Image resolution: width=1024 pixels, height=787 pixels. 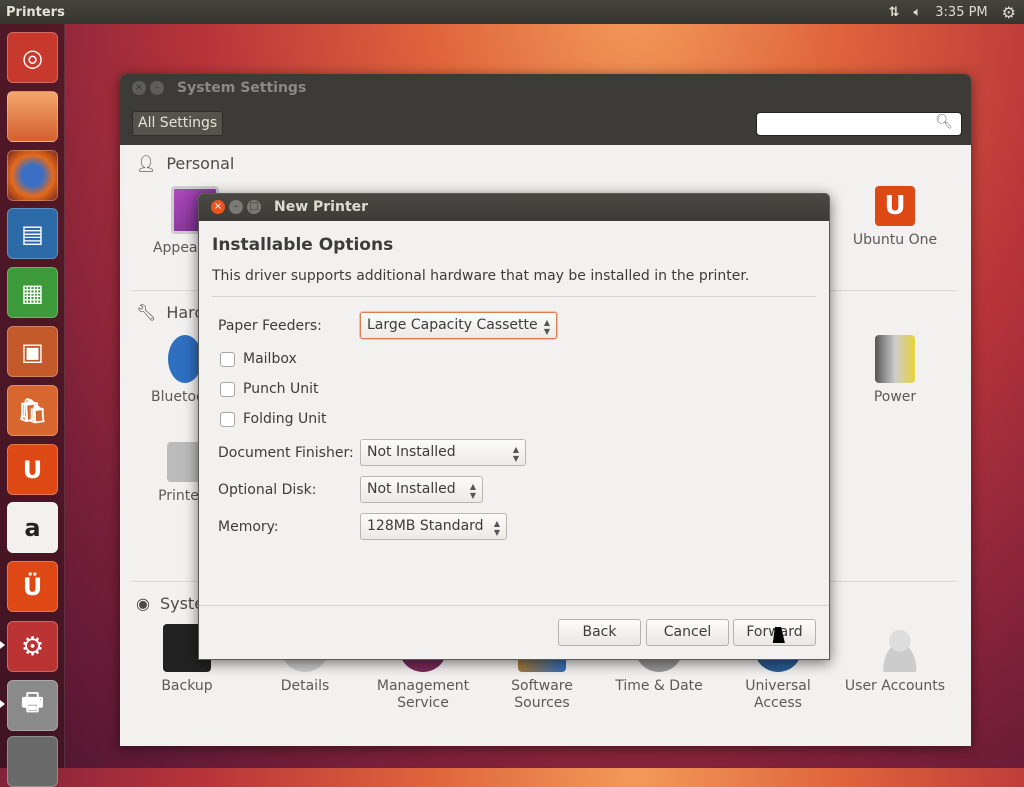 I want to click on wrench-icon: 🔧︎, so click(x=146, y=312).